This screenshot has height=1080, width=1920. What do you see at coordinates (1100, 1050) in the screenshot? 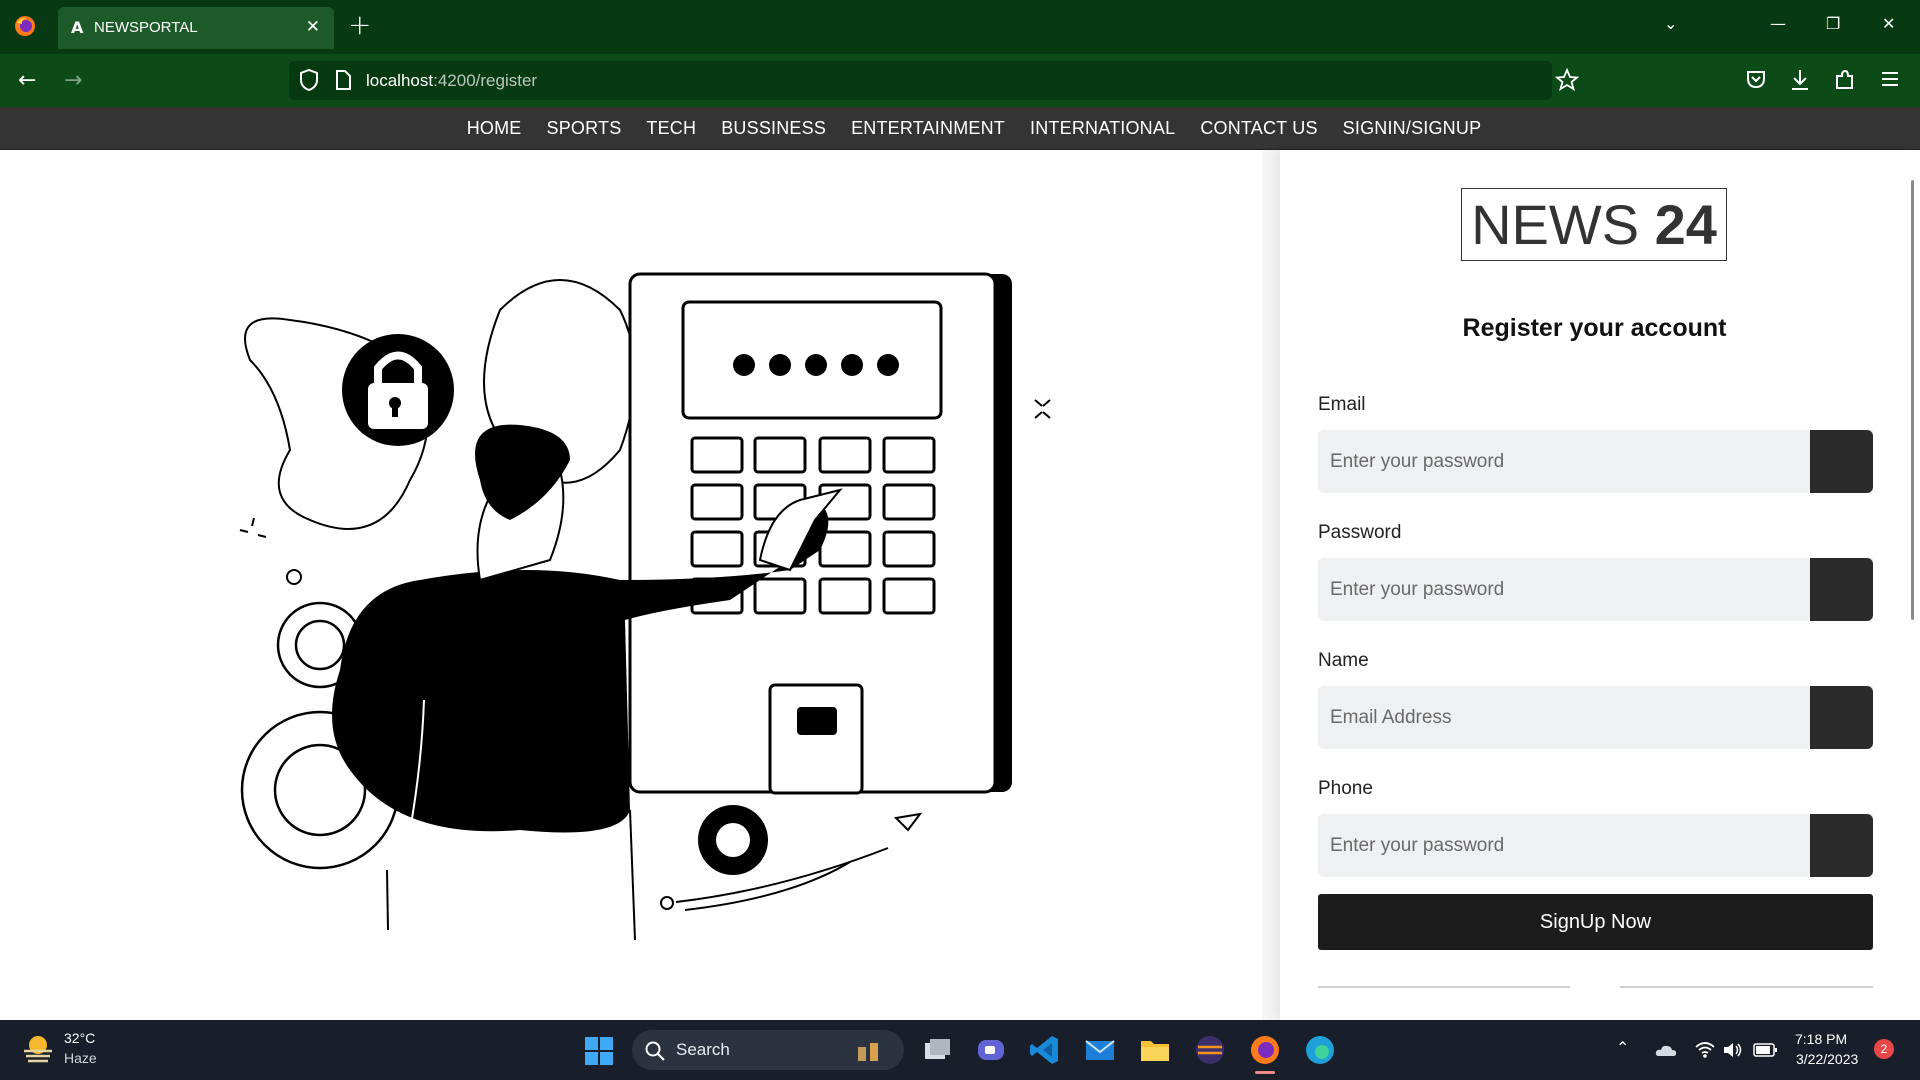
I see `mail-icon` at bounding box center [1100, 1050].